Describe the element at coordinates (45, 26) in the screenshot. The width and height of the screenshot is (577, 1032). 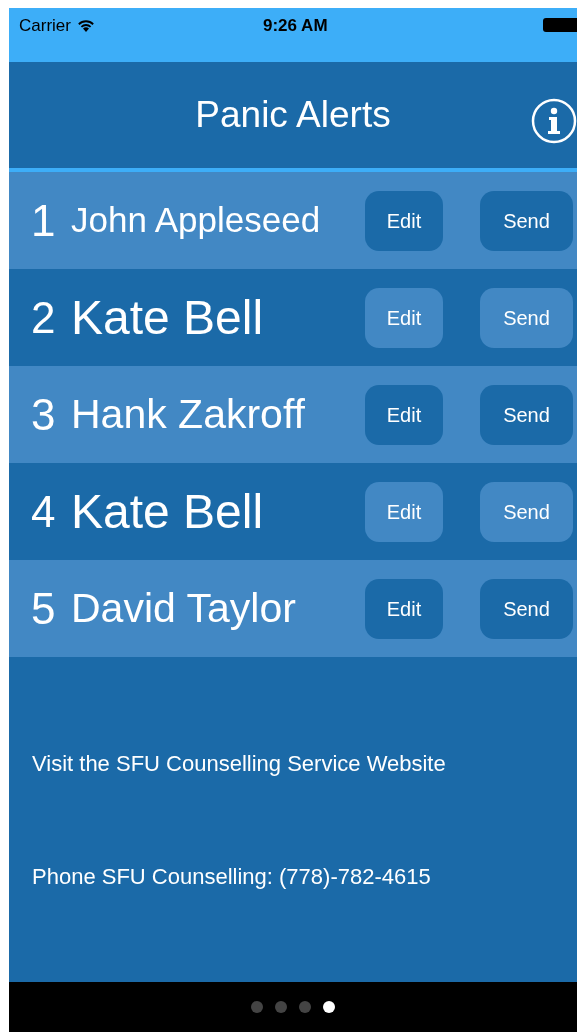
I see `carrier-label: Carrier` at that location.